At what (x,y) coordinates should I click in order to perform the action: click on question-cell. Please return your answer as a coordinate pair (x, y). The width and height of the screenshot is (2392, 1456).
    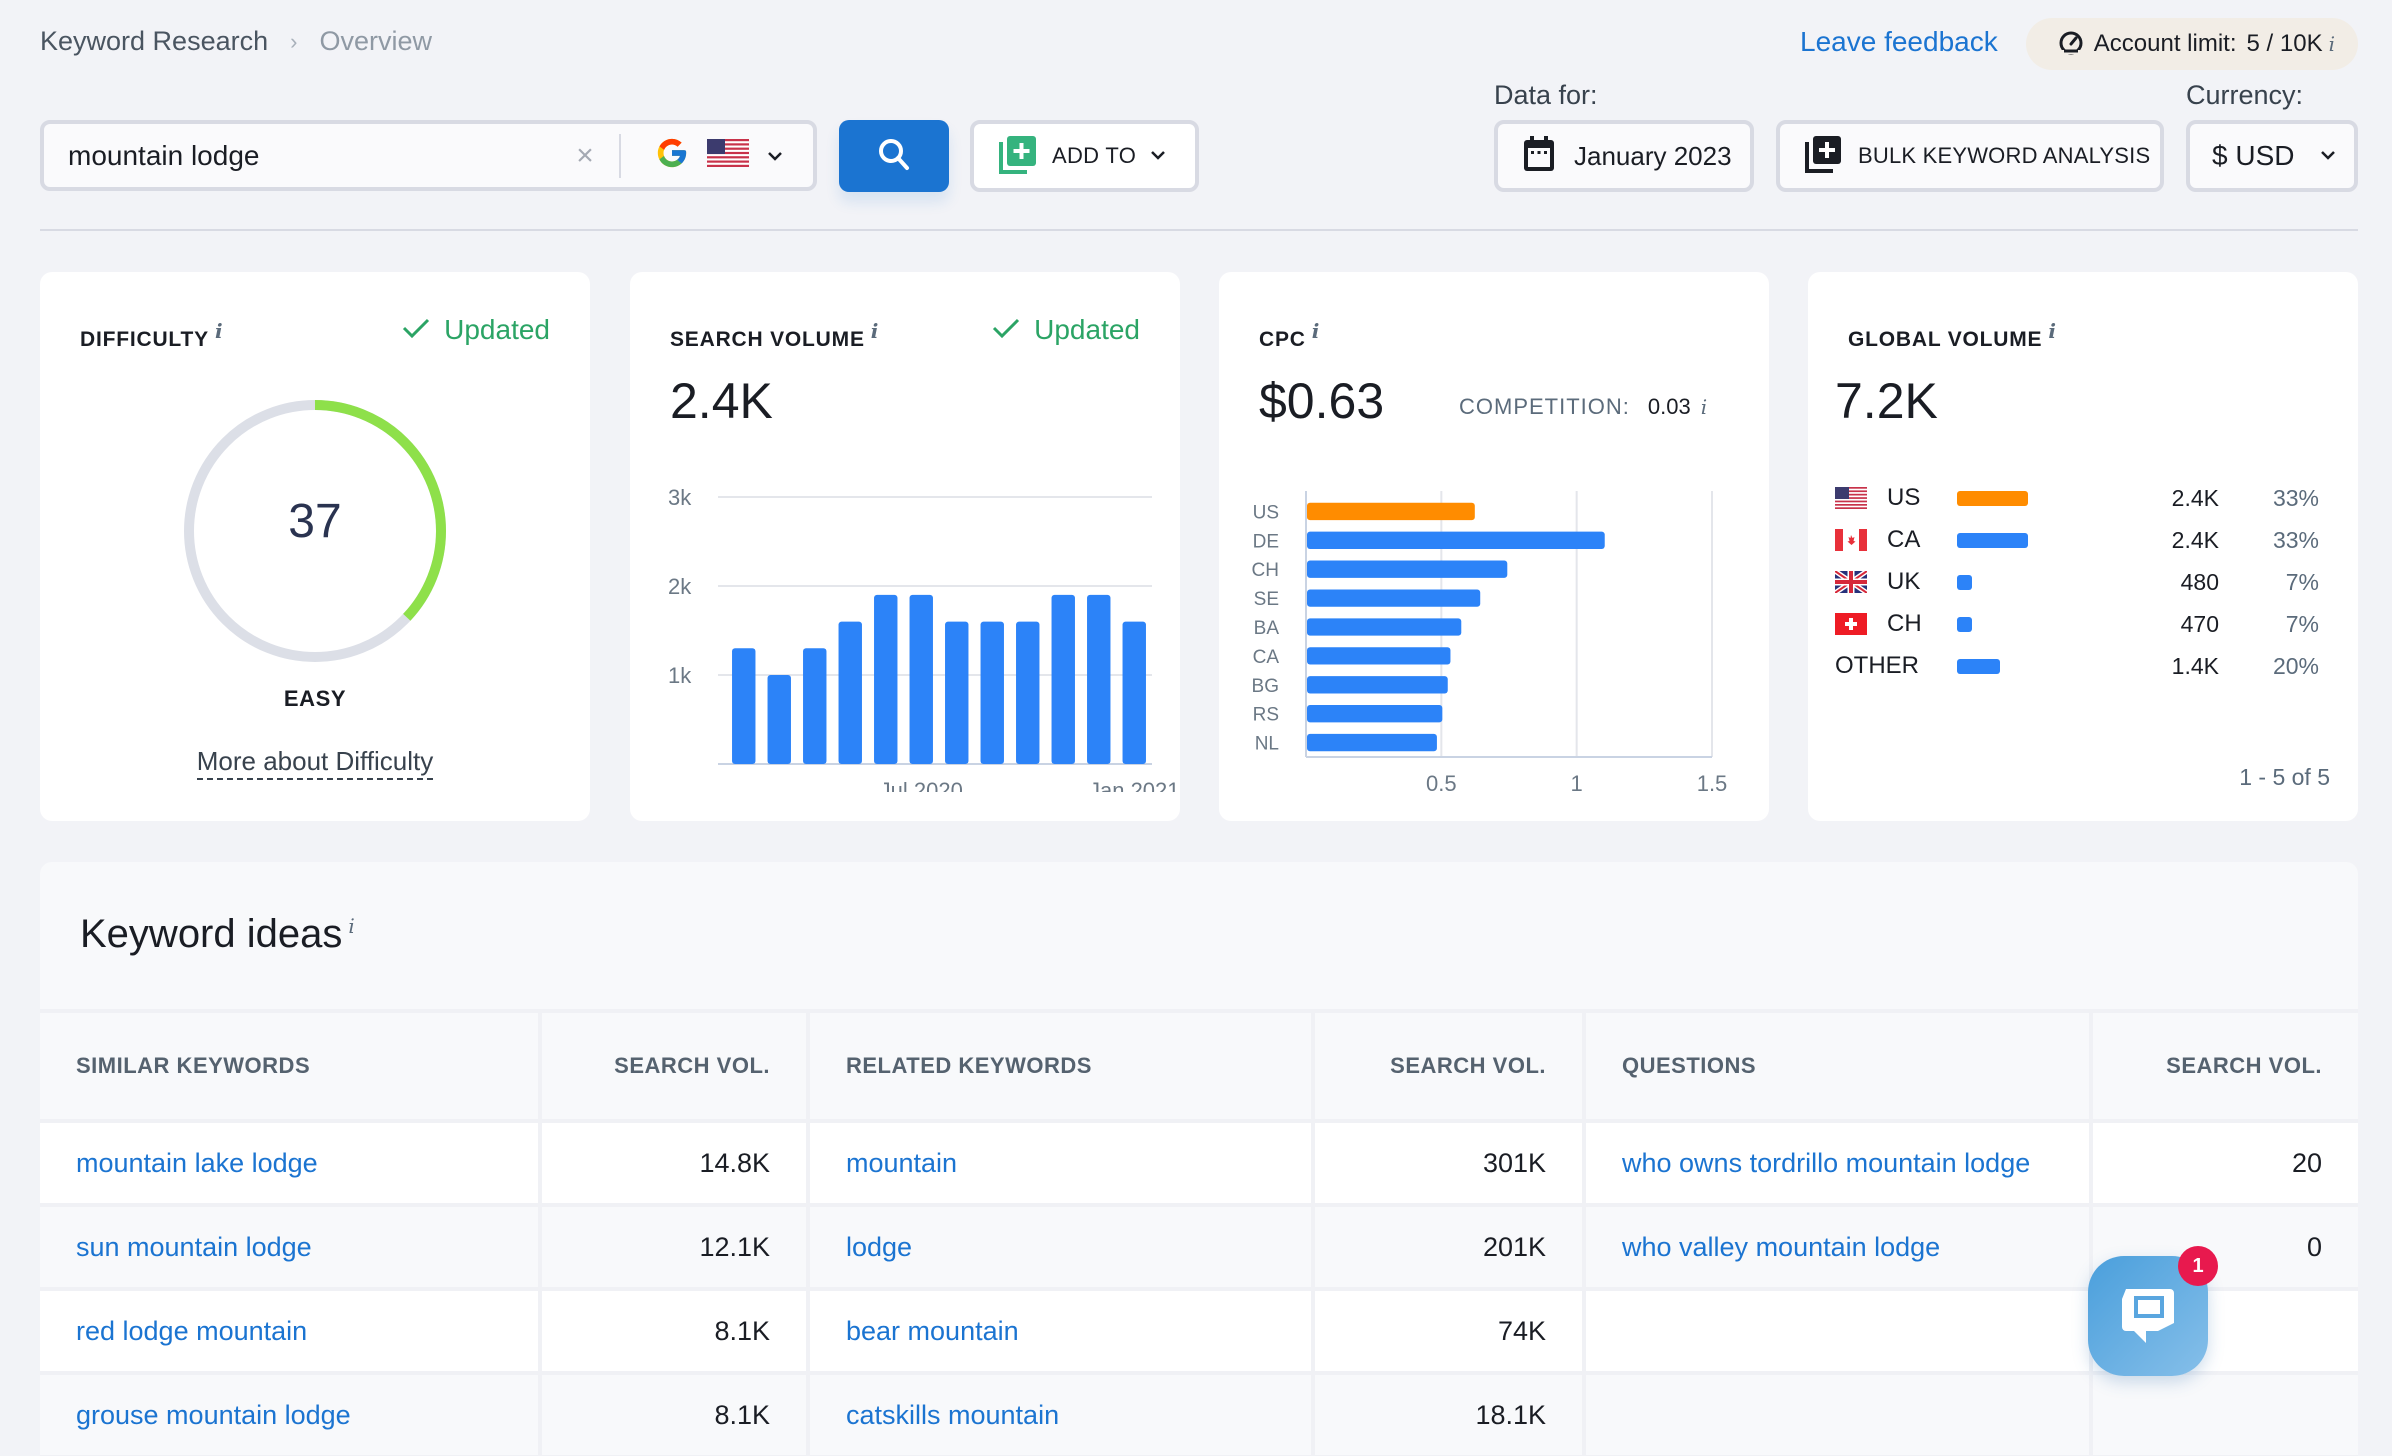
    Looking at the image, I should click on (1837, 1413).